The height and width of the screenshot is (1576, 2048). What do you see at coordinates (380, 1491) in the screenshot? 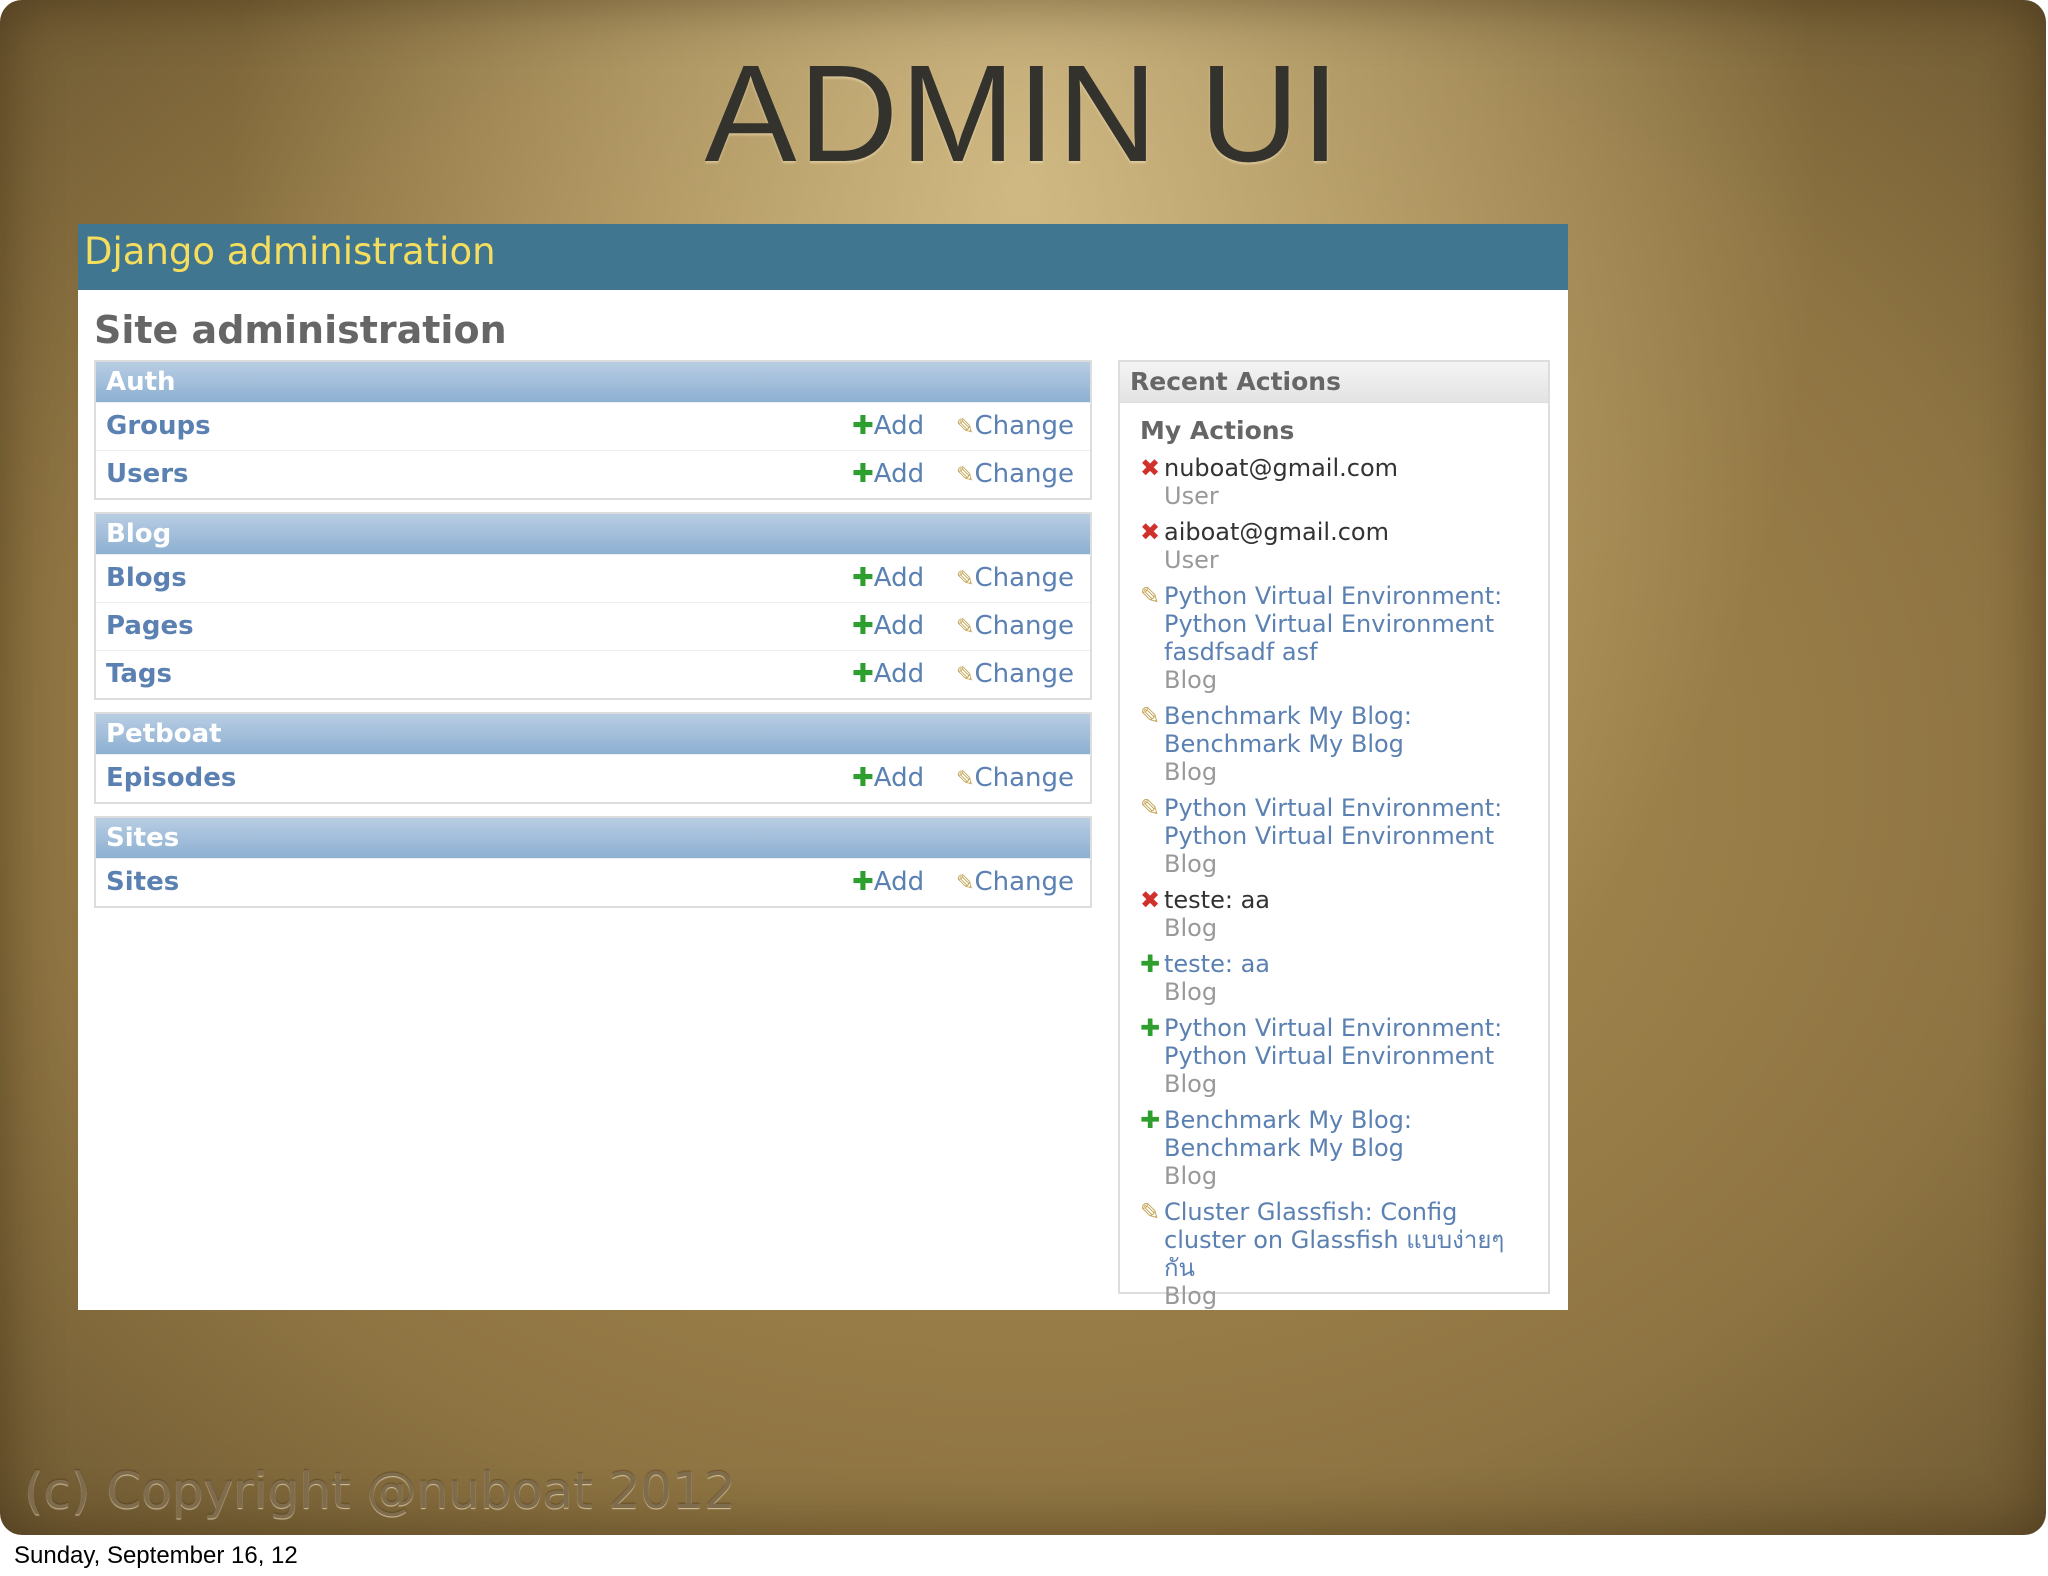
I see `copyright-text: (c) Copyright @nuboat 2012` at bounding box center [380, 1491].